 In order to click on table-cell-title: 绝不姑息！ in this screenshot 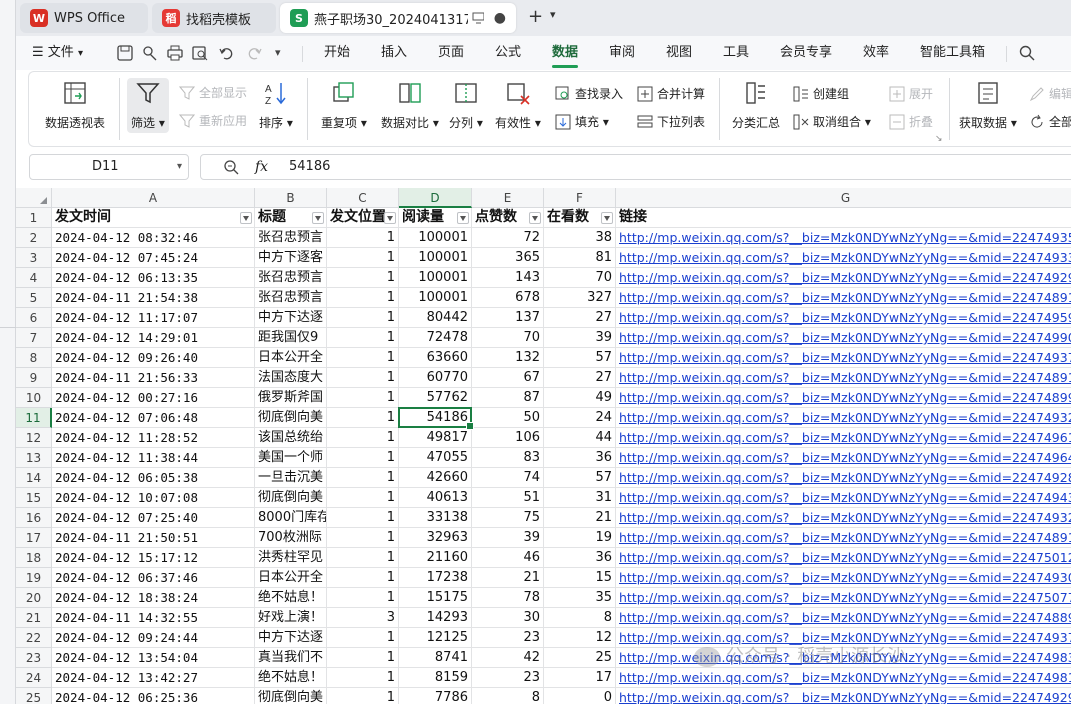, I will do `click(291, 598)`.